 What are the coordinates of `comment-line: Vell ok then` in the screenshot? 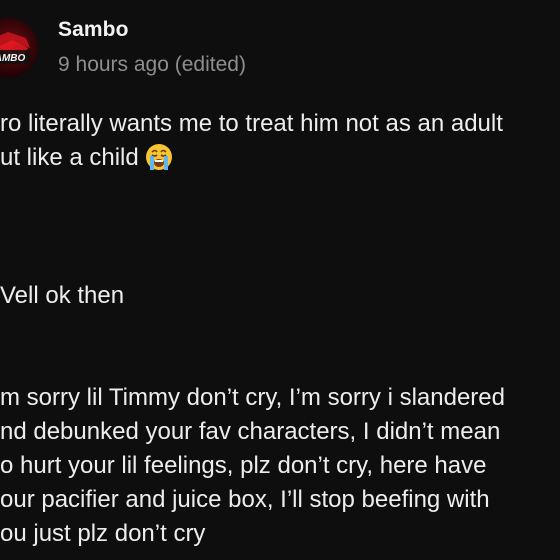 It's located at (62, 295).